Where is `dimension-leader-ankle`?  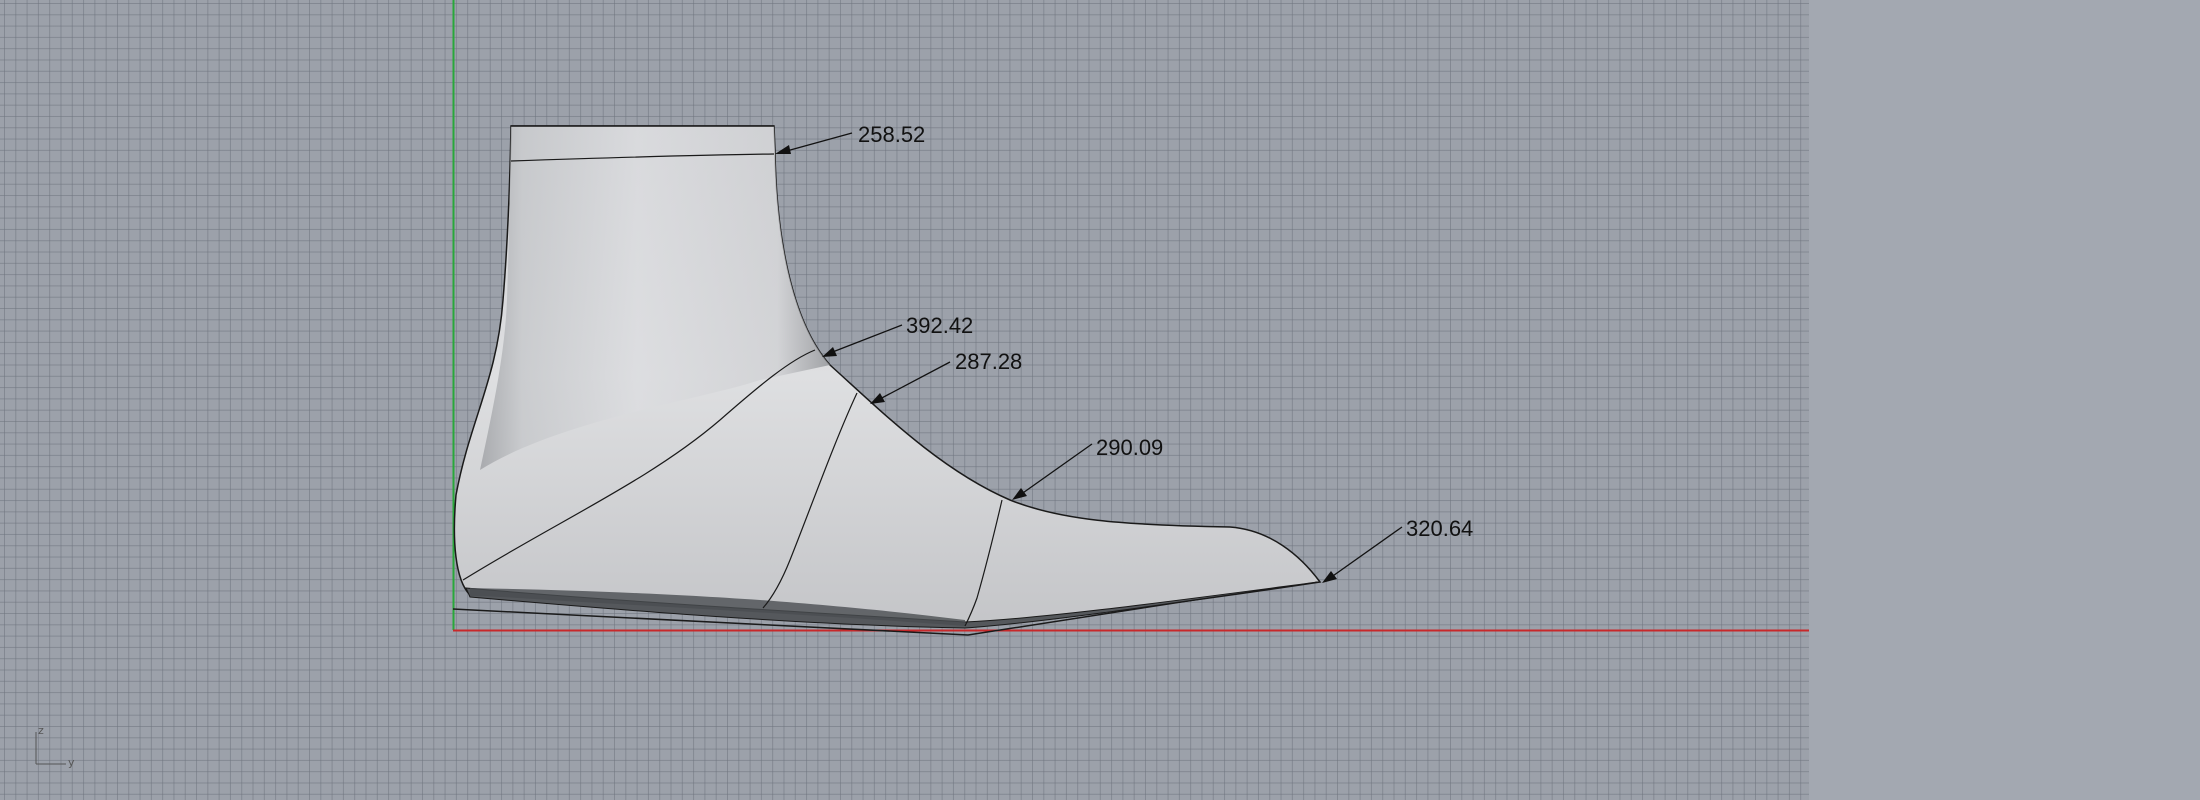 dimension-leader-ankle is located at coordinates (862, 340).